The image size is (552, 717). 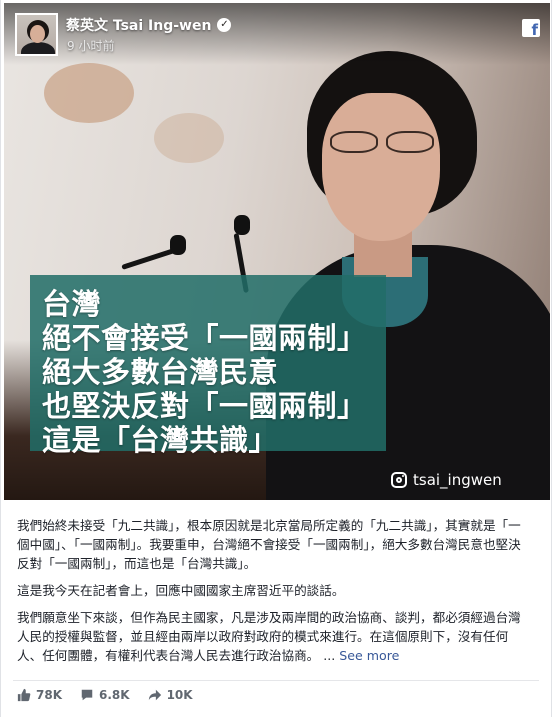 What do you see at coordinates (179, 695) in the screenshot?
I see `share-count-value: 10K` at bounding box center [179, 695].